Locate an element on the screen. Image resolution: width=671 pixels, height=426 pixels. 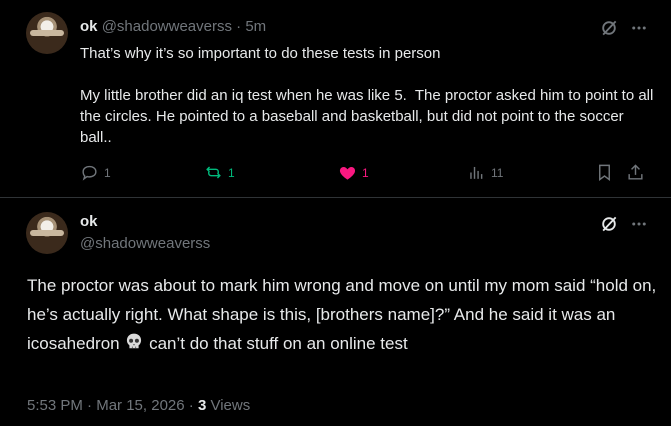
views-count: 3 is located at coordinates (202, 405).